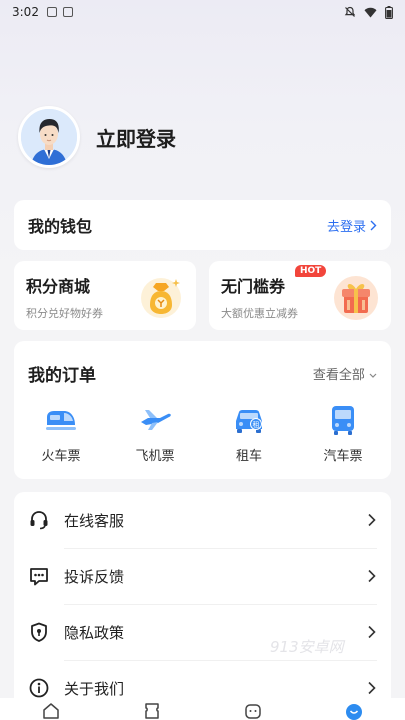 The image size is (405, 720). I want to click on tab-tickets, so click(151, 709).